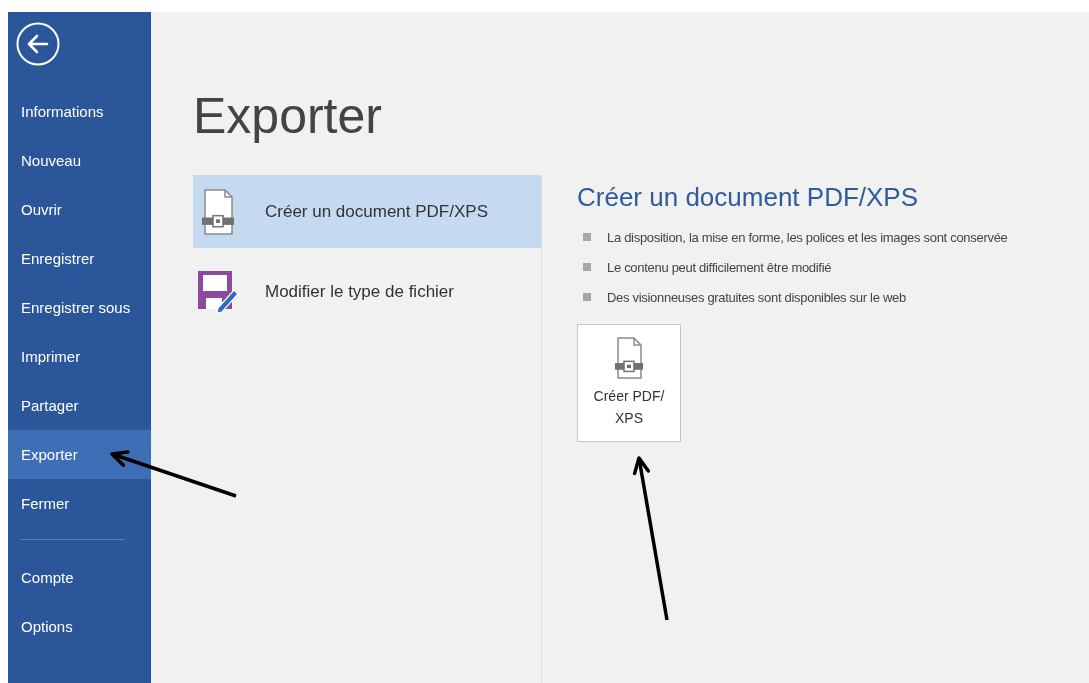 This screenshot has height=683, width=1089. I want to click on export-option: Créer un document PDF/XPS, so click(367, 211).